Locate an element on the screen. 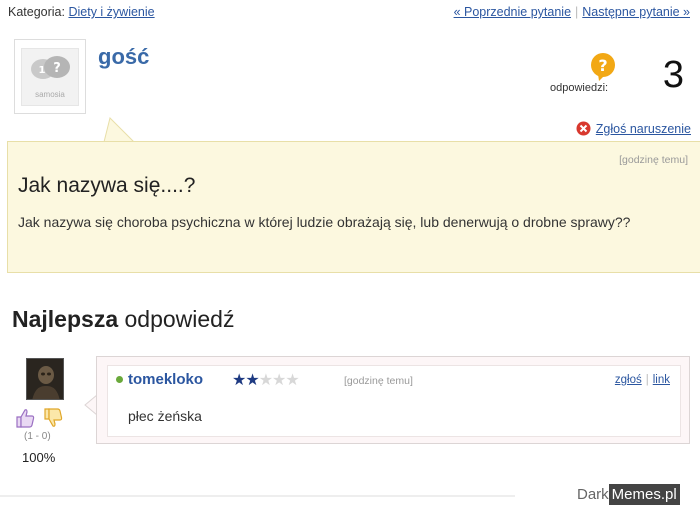 The image size is (700, 512). user-photo is located at coordinates (45, 379).